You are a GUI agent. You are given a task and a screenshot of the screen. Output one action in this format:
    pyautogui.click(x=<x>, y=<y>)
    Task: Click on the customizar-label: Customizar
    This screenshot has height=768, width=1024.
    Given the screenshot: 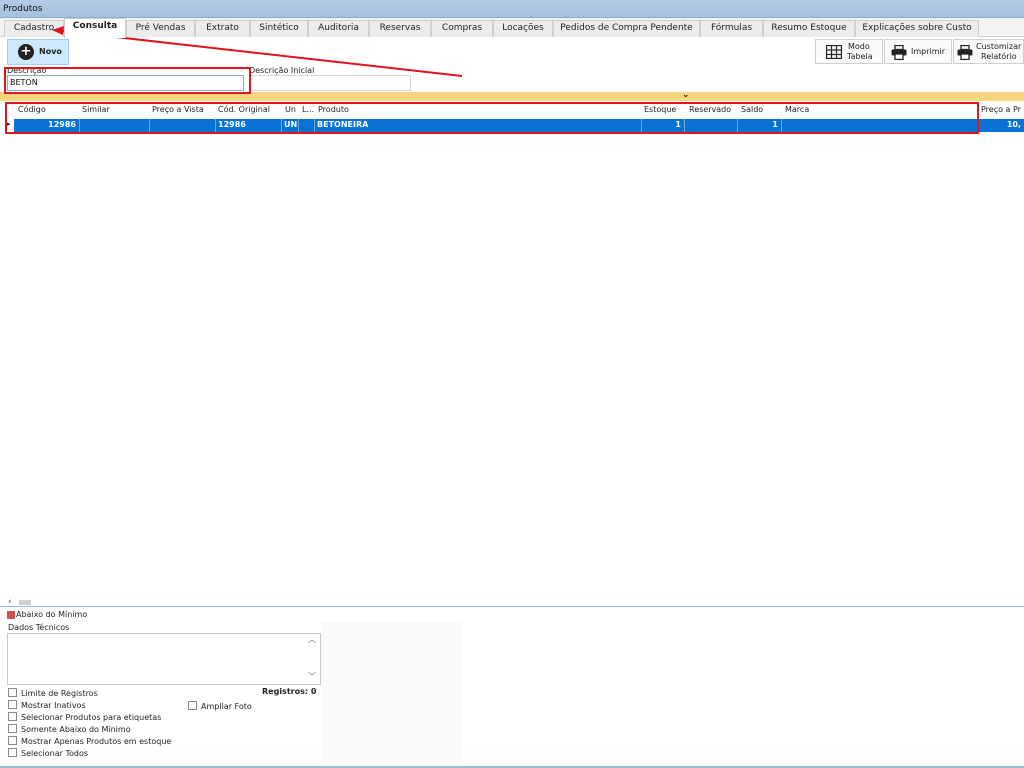 What is the action you would take?
    pyautogui.click(x=999, y=46)
    